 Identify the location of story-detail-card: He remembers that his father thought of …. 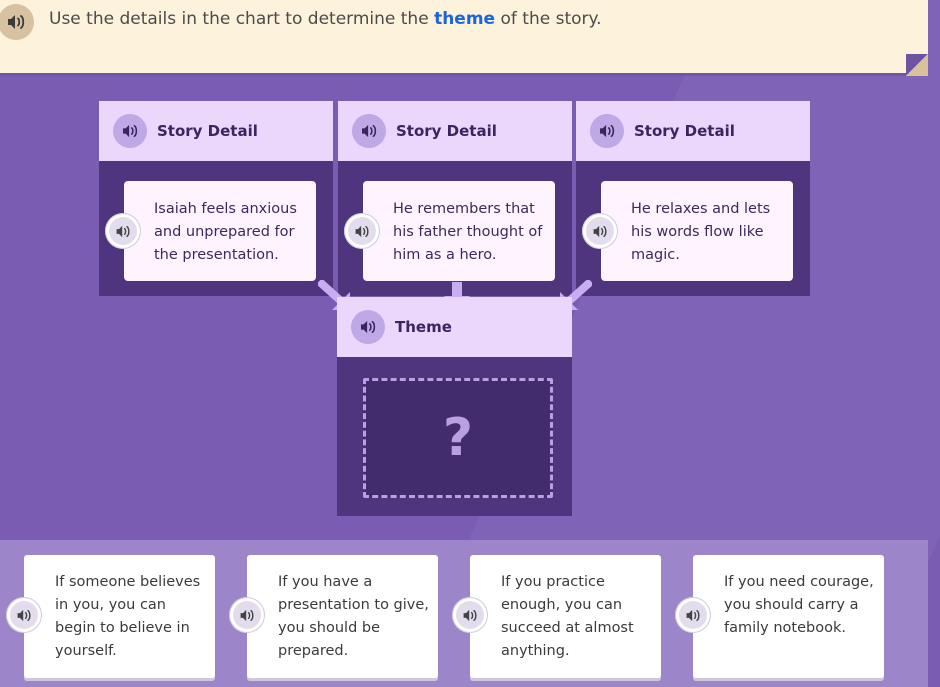
(459, 231).